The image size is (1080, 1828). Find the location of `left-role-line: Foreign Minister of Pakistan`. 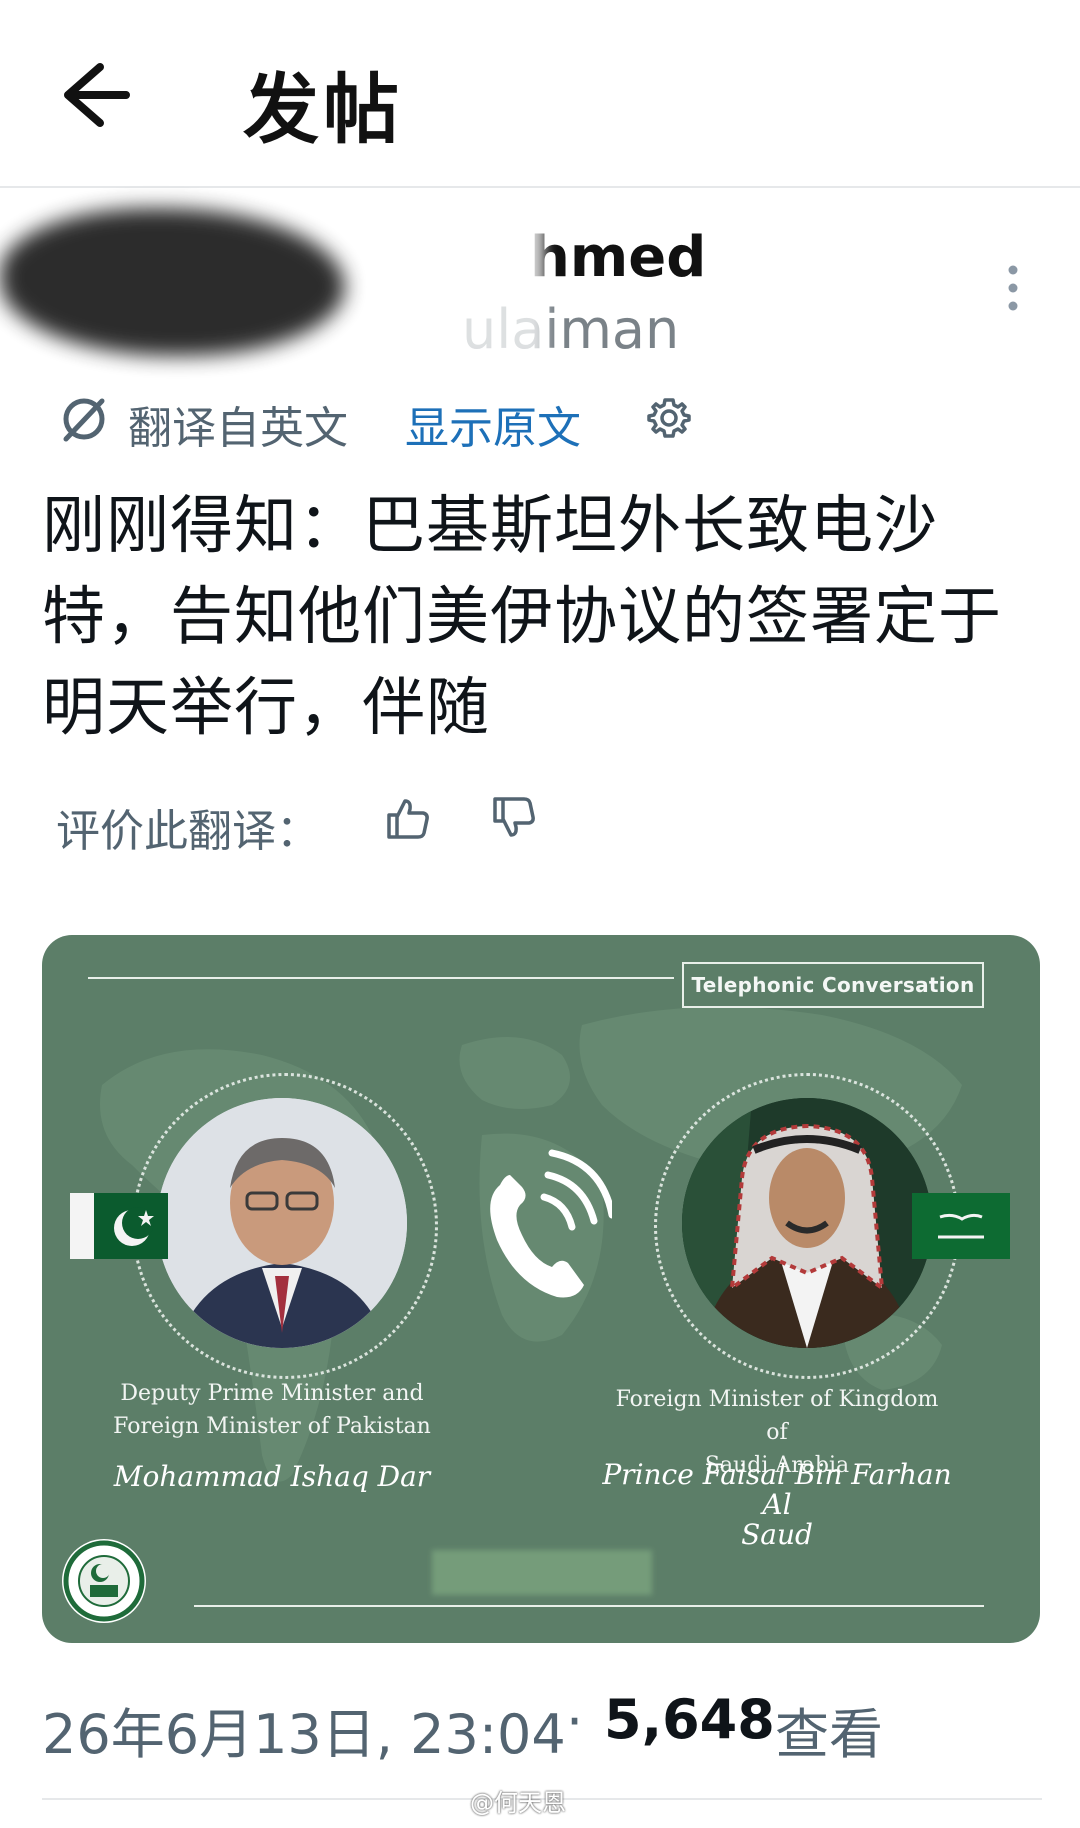

left-role-line: Foreign Minister of Pakistan is located at coordinates (272, 1426).